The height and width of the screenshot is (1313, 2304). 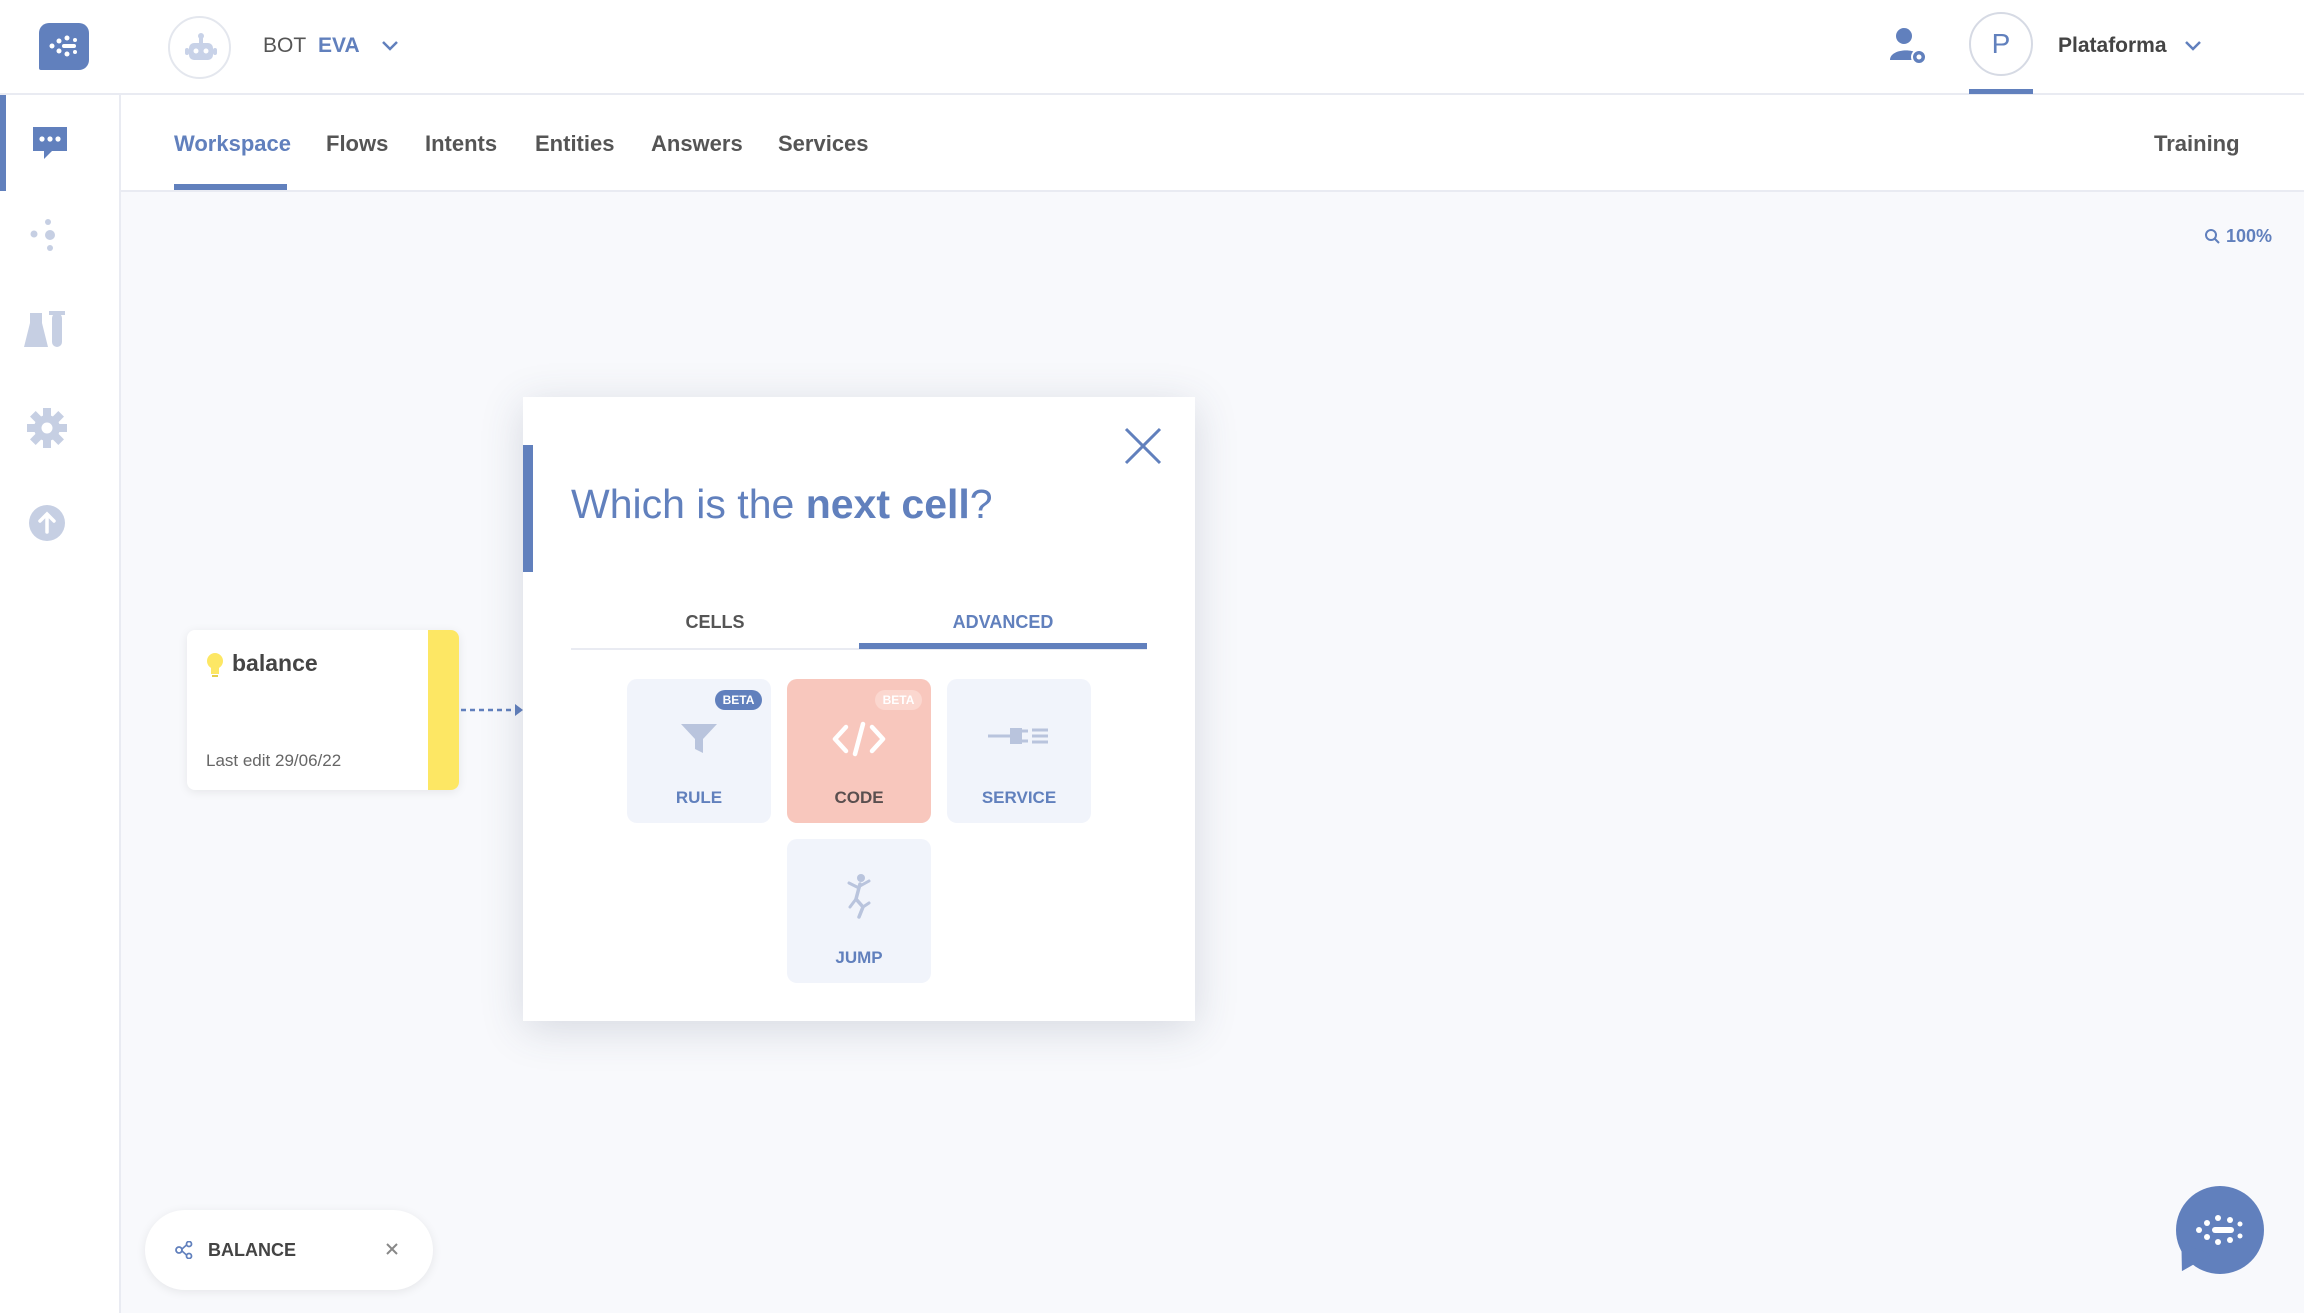 What do you see at coordinates (1018, 736) in the screenshot?
I see `plug-icon` at bounding box center [1018, 736].